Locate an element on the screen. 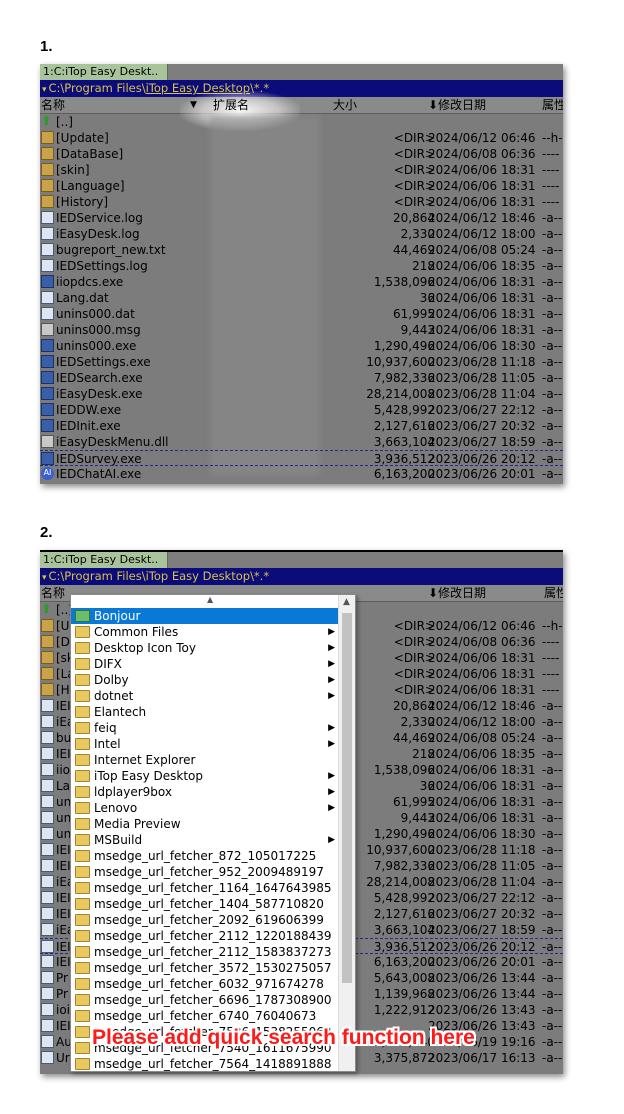 The image size is (624, 1114). table-row: iEasyDesk.log 2,330 2024/06/12 18:00 -a-- is located at coordinates (301, 234).